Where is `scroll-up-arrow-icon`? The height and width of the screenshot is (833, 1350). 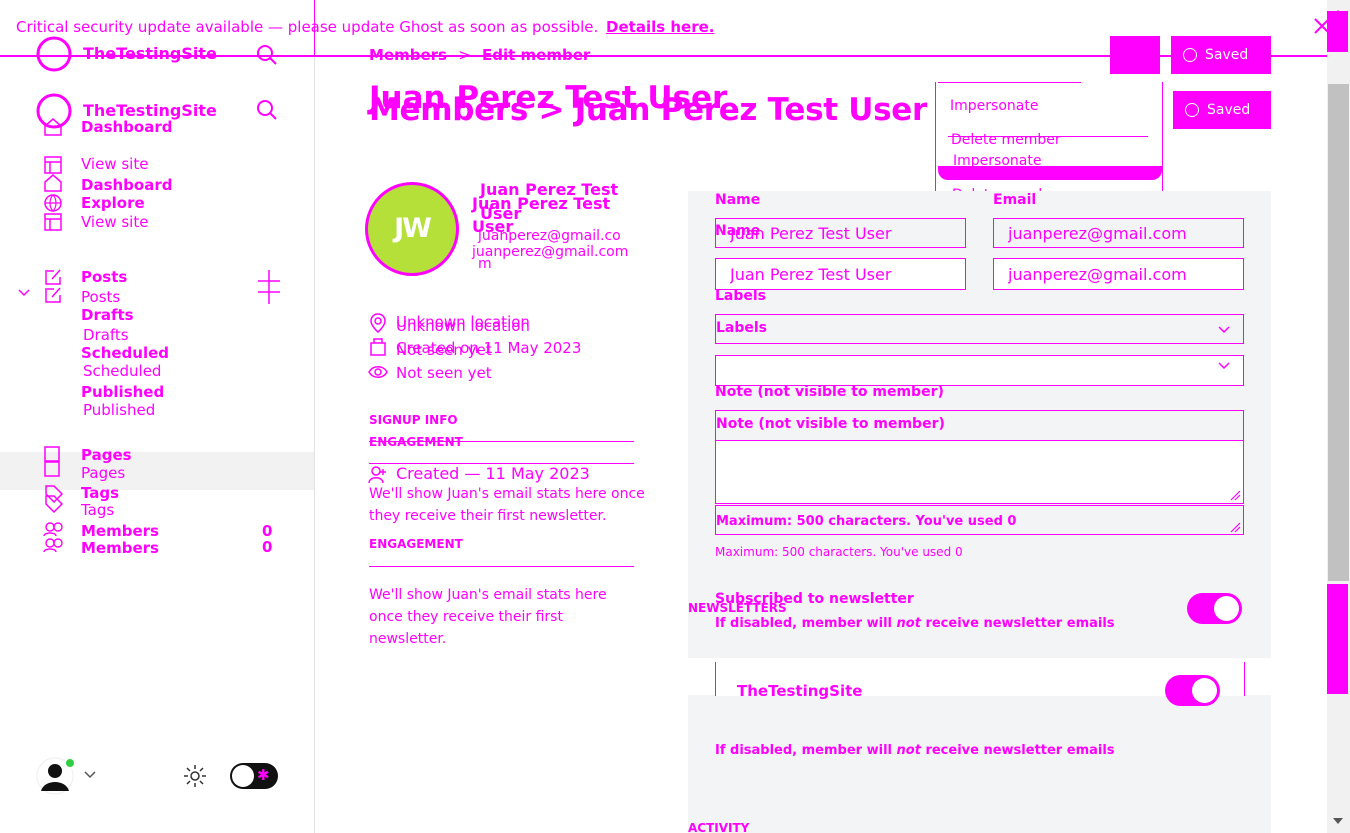 scroll-up-arrow-icon is located at coordinates (1338, 13).